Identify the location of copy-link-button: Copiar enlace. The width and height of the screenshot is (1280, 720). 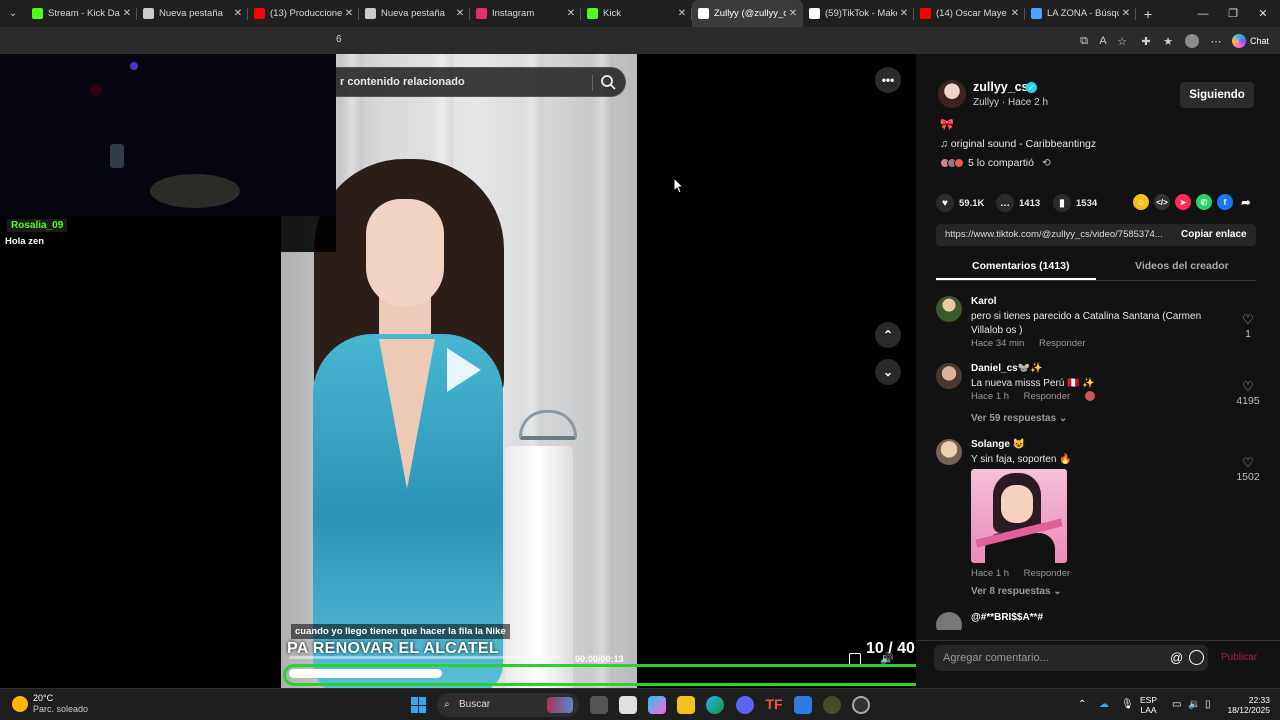
(1214, 234).